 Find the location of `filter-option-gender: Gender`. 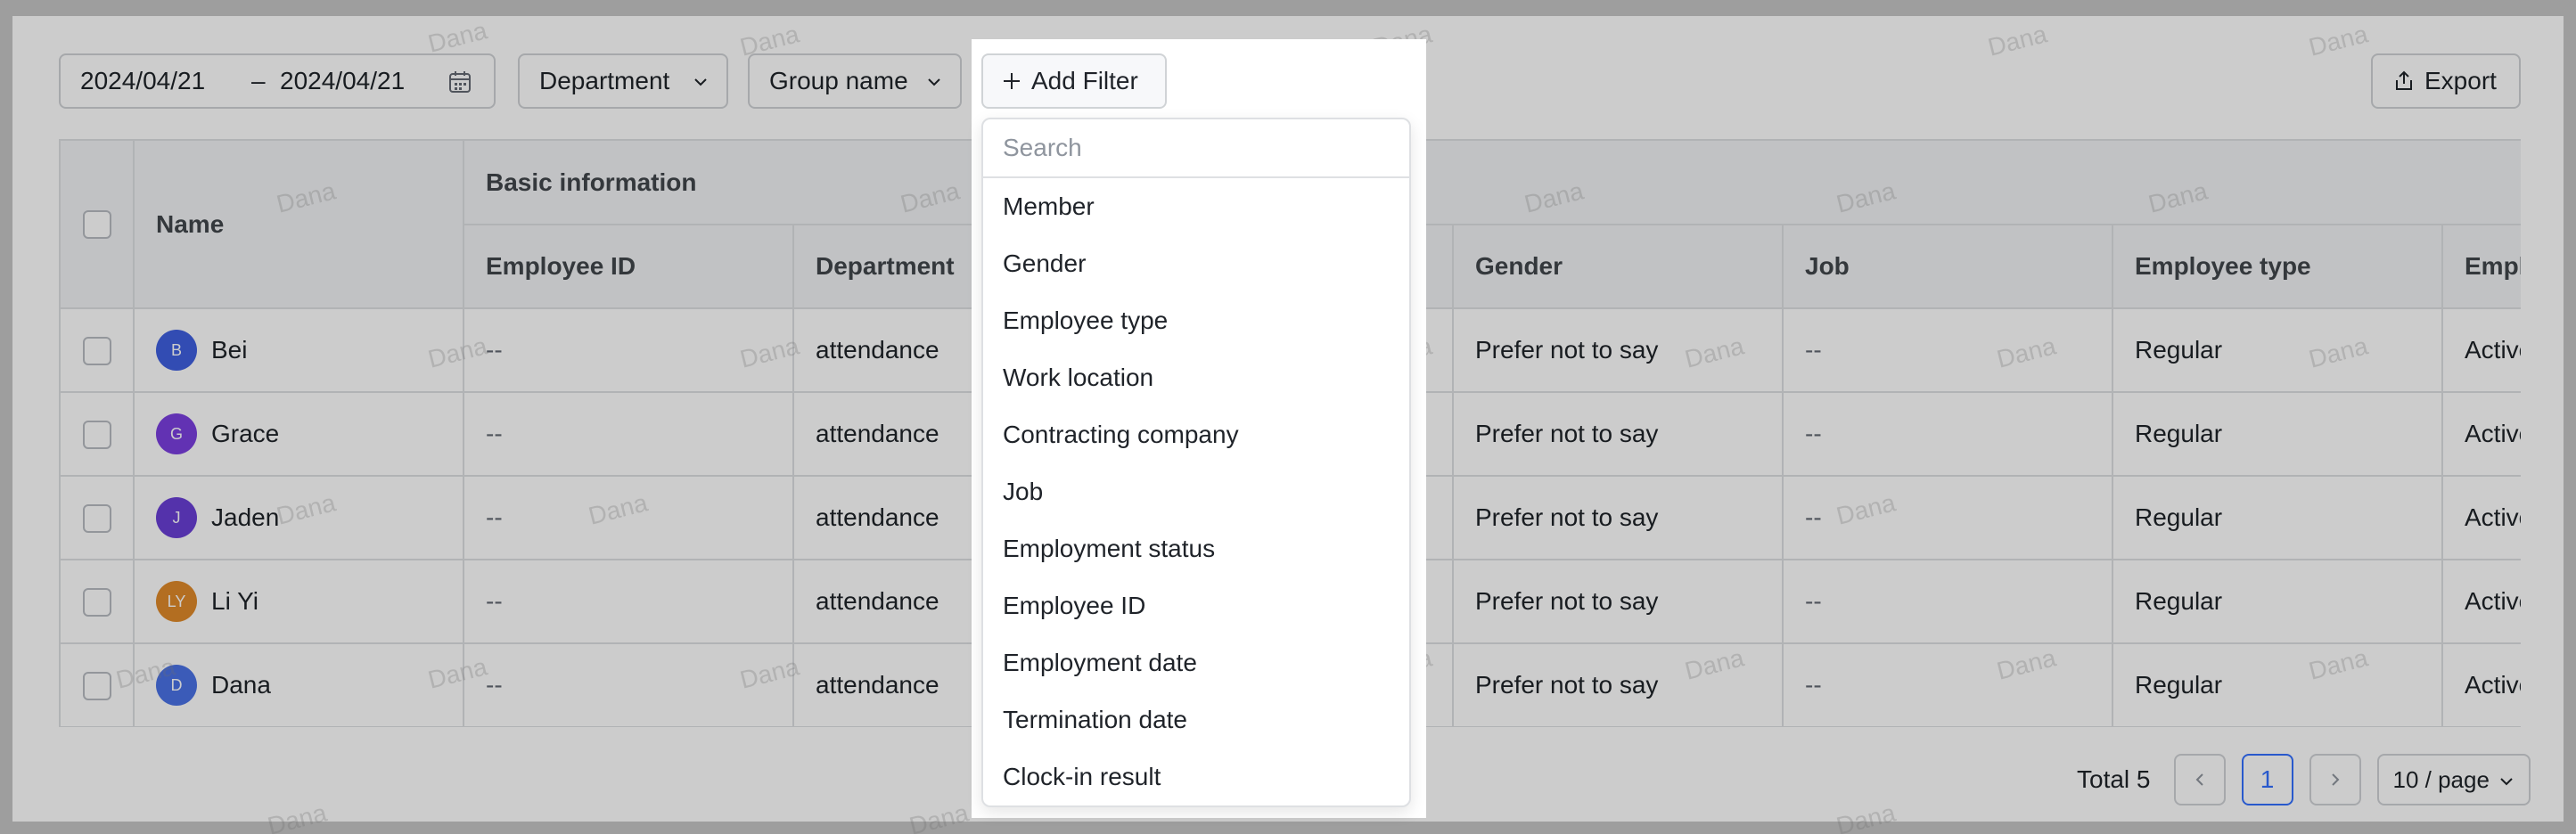

filter-option-gender: Gender is located at coordinates (1196, 263).